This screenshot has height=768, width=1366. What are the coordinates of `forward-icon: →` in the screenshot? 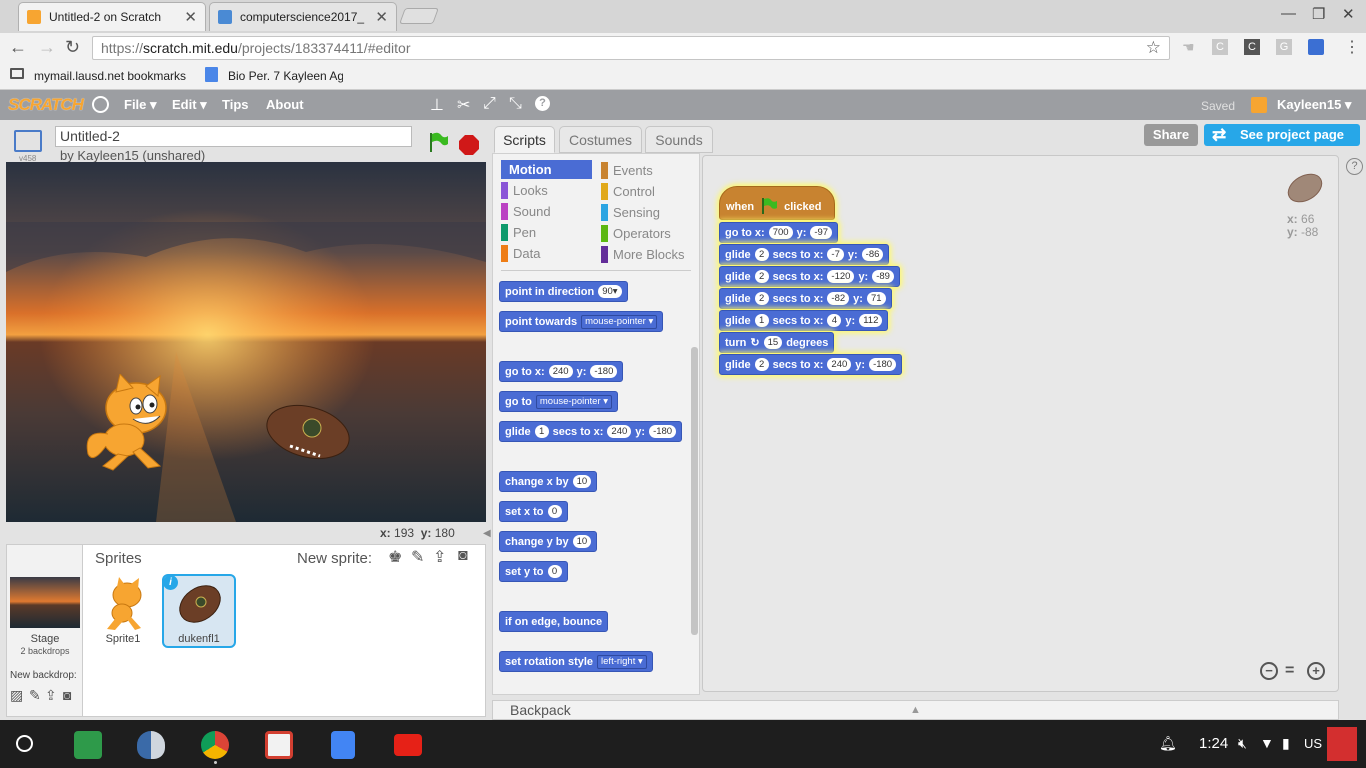 It's located at (47, 47).